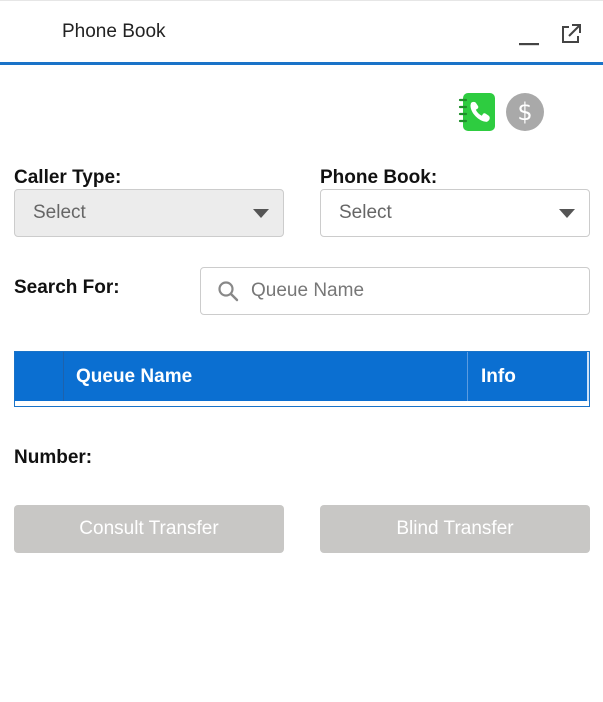 The width and height of the screenshot is (603, 702). I want to click on table-header: Queue Name Info, so click(302, 376).